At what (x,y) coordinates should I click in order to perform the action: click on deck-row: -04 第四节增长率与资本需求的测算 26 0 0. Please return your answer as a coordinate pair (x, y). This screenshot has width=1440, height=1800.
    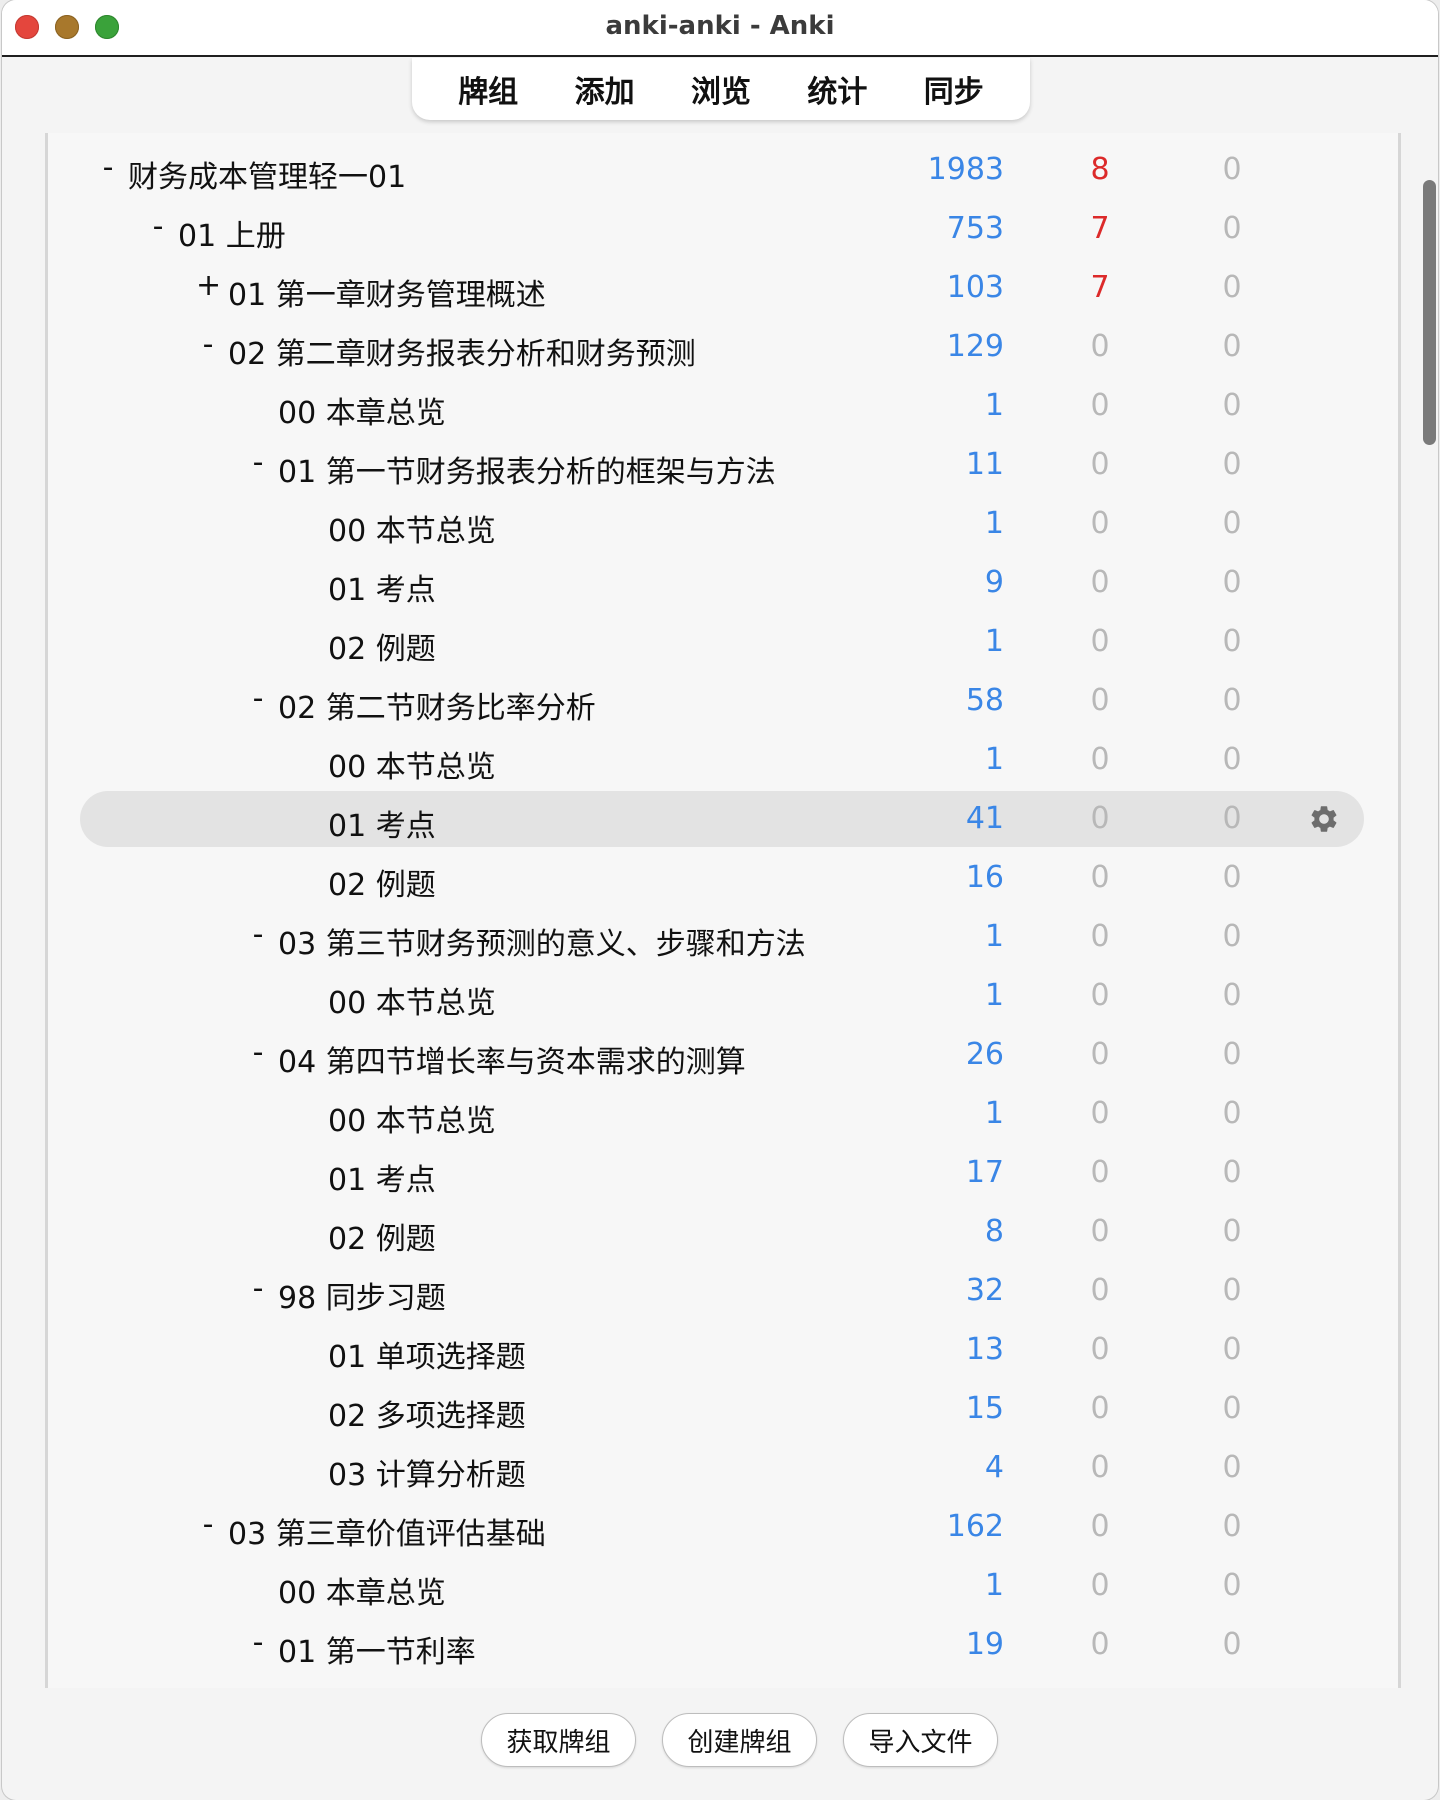
    Looking at the image, I should click on (722, 1055).